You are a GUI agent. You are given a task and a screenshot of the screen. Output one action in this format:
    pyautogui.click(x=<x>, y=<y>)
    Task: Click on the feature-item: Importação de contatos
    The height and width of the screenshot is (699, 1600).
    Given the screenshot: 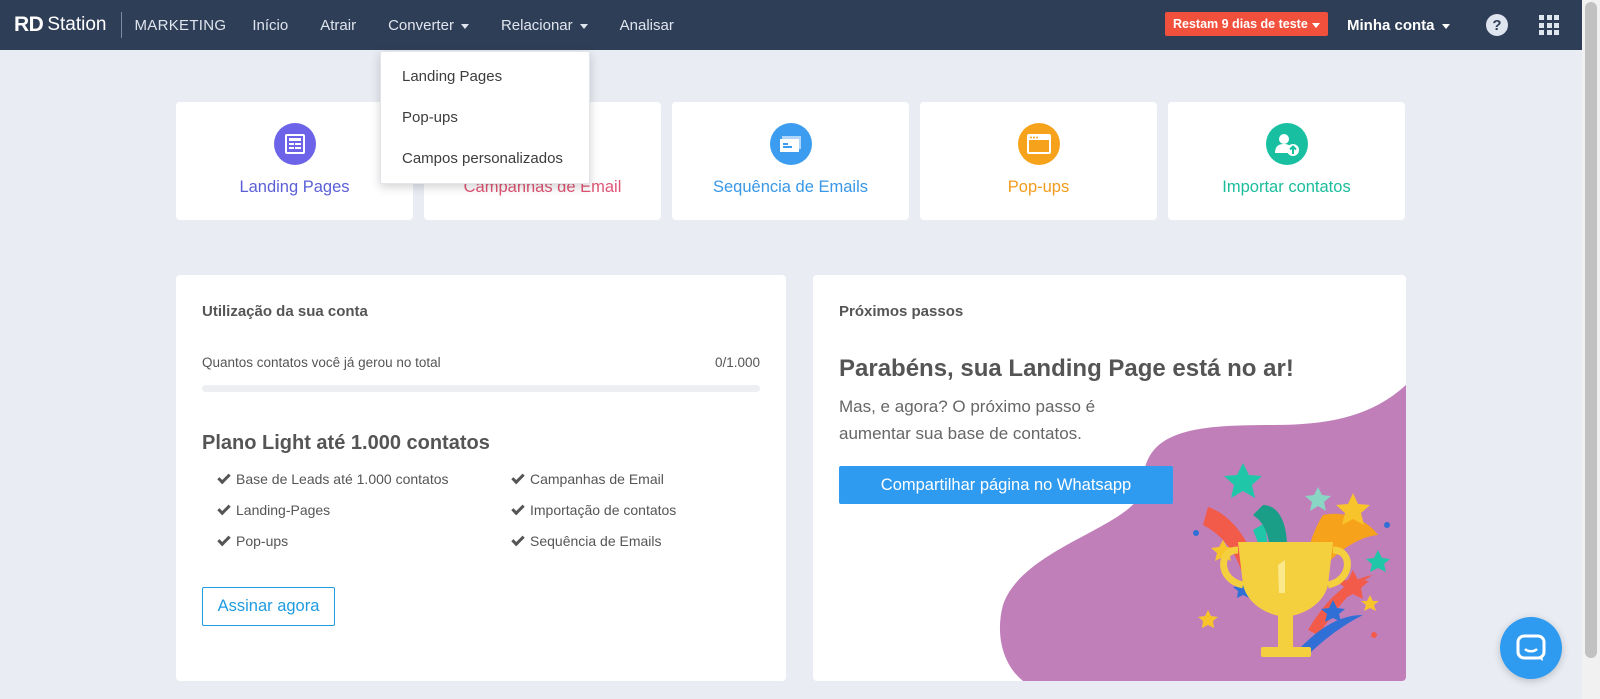 What is the action you would take?
    pyautogui.click(x=641, y=510)
    